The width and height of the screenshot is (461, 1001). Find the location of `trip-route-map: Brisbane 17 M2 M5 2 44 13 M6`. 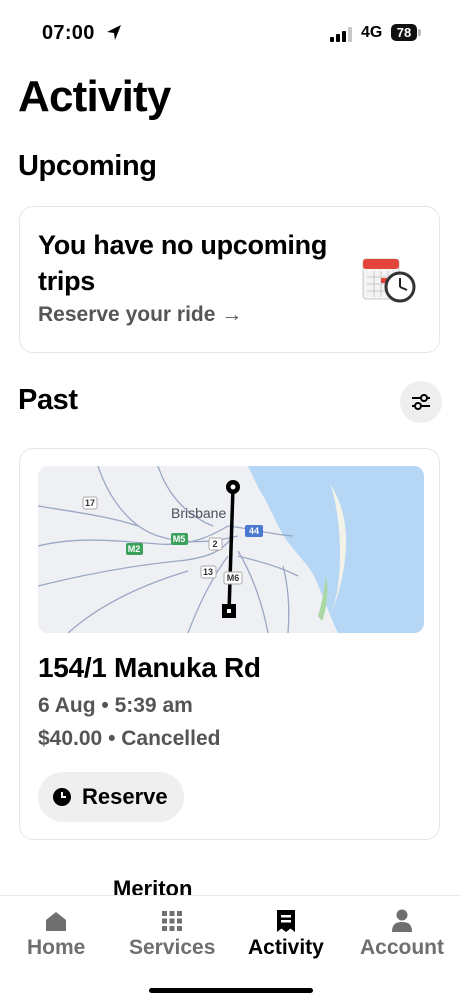

trip-route-map: Brisbane 17 M2 M5 2 44 13 M6 is located at coordinates (231, 549).